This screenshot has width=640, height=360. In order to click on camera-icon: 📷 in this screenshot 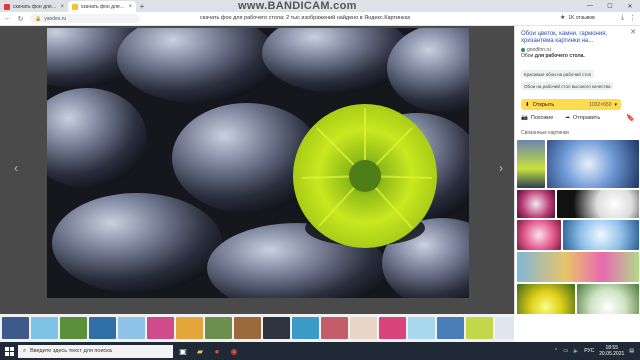, I will do `click(524, 118)`.